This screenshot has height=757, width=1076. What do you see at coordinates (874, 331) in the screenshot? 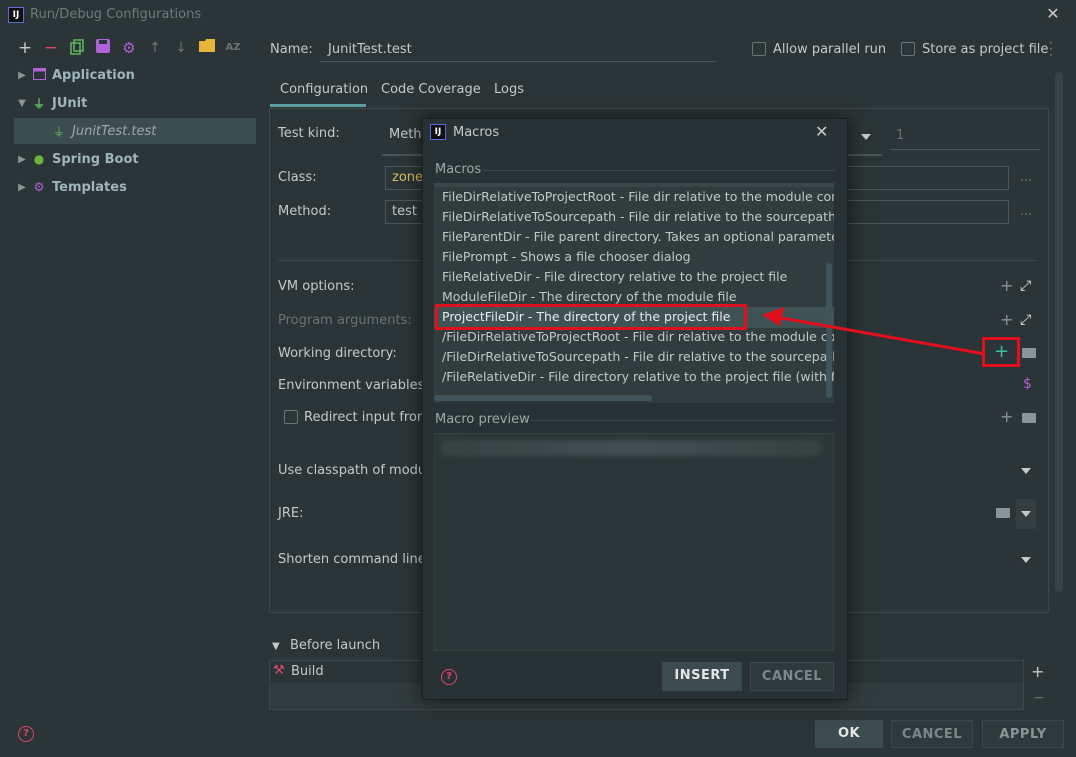
I see `annotation-arrow` at bounding box center [874, 331].